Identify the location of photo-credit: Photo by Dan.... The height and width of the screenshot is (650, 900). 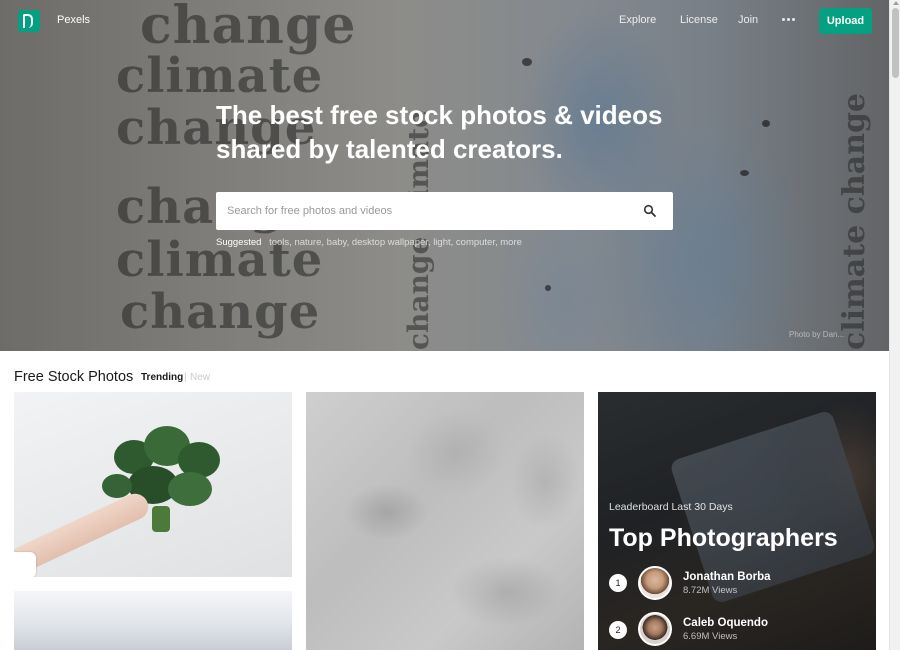
(816, 334).